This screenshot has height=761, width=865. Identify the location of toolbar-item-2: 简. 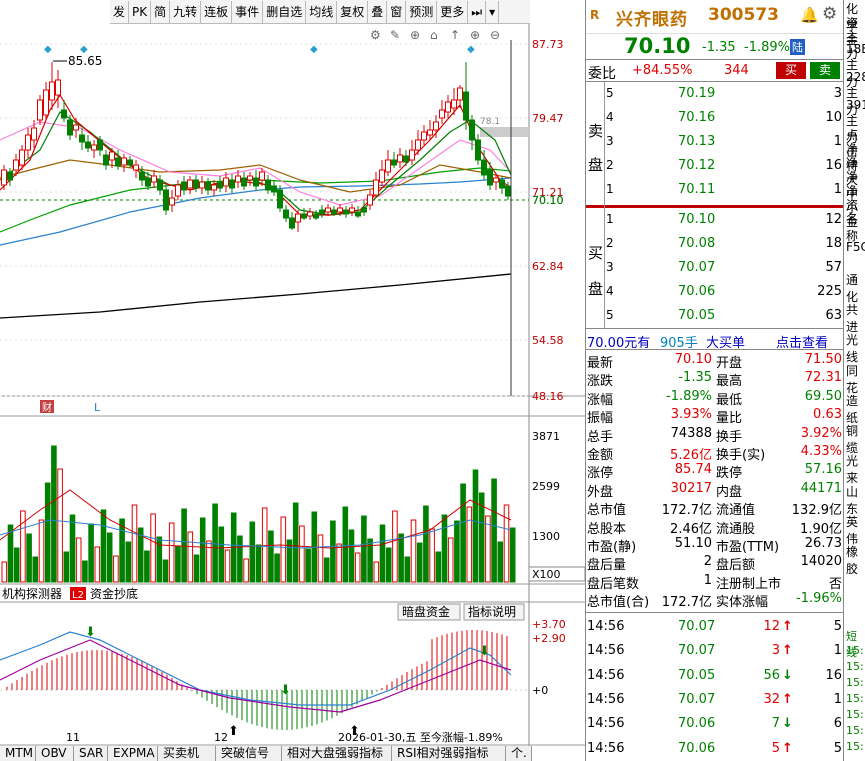
(161, 11).